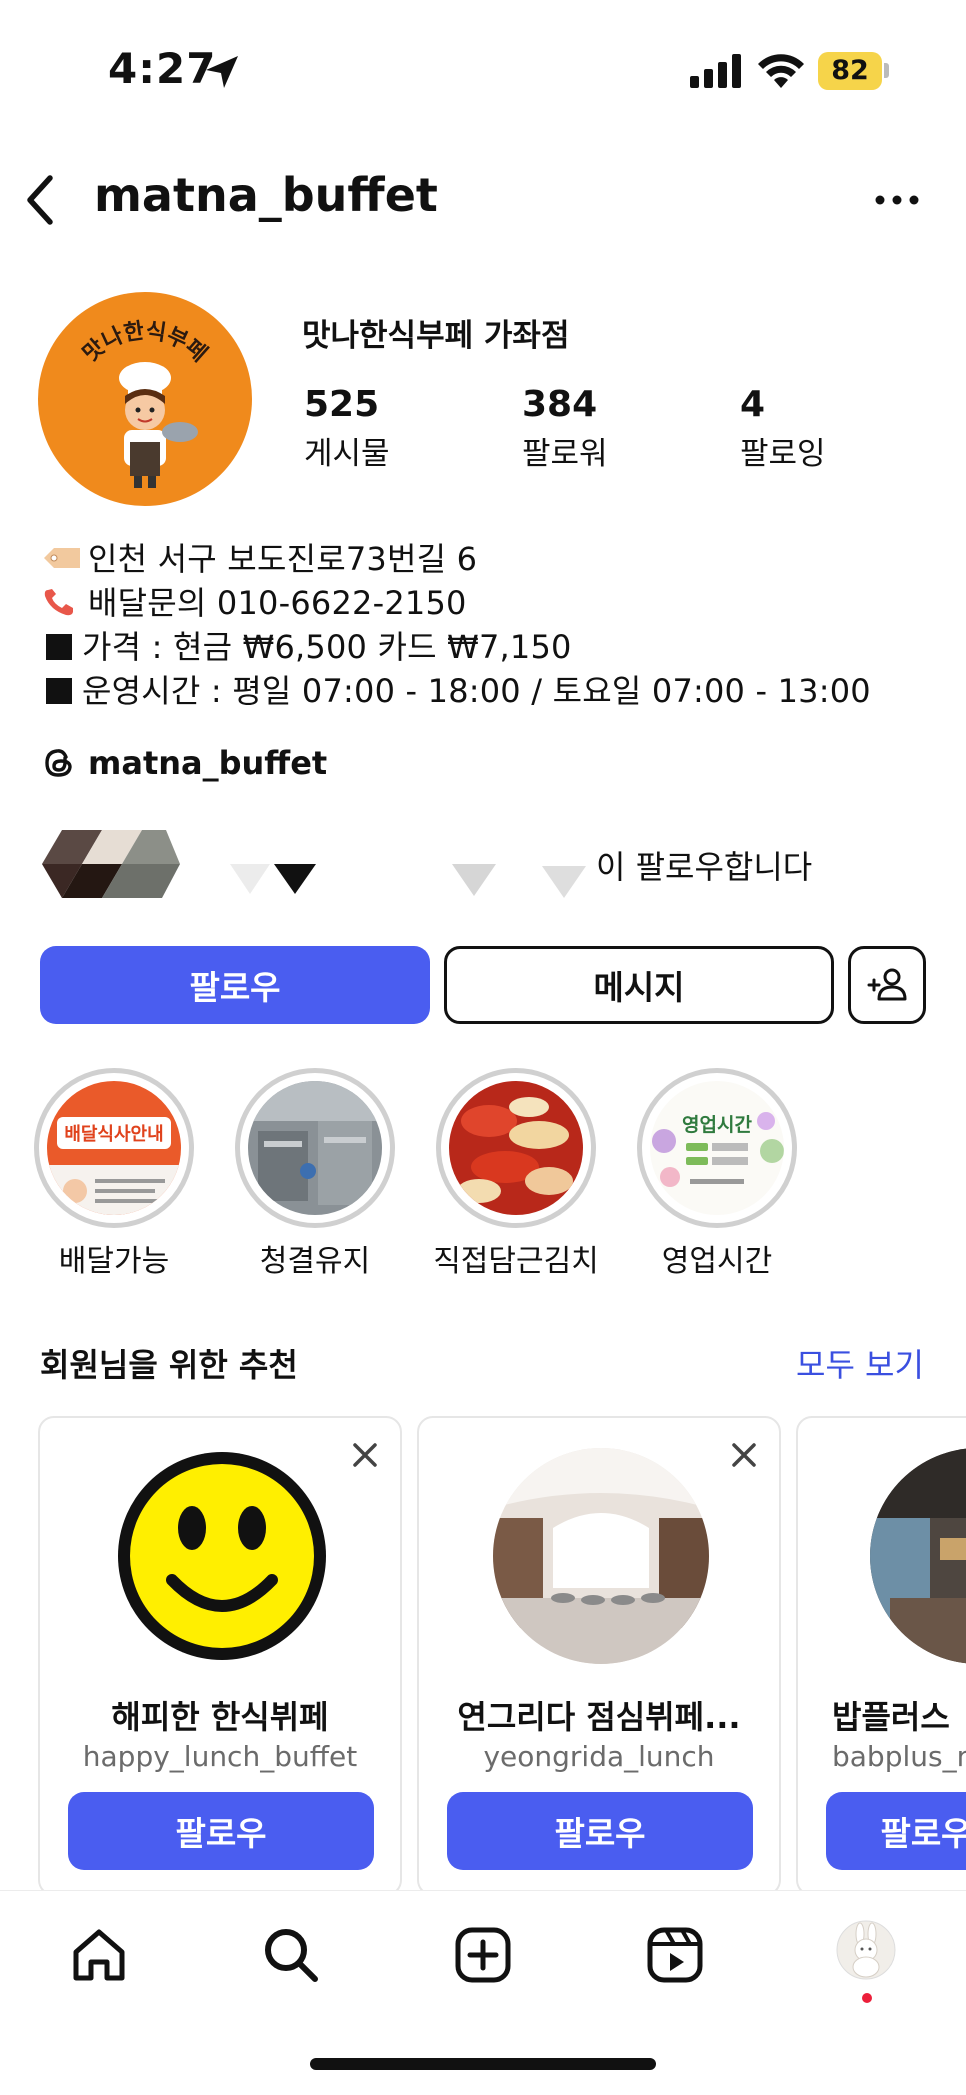 This screenshot has height=2095, width=966. I want to click on more-options-icon, so click(897, 200).